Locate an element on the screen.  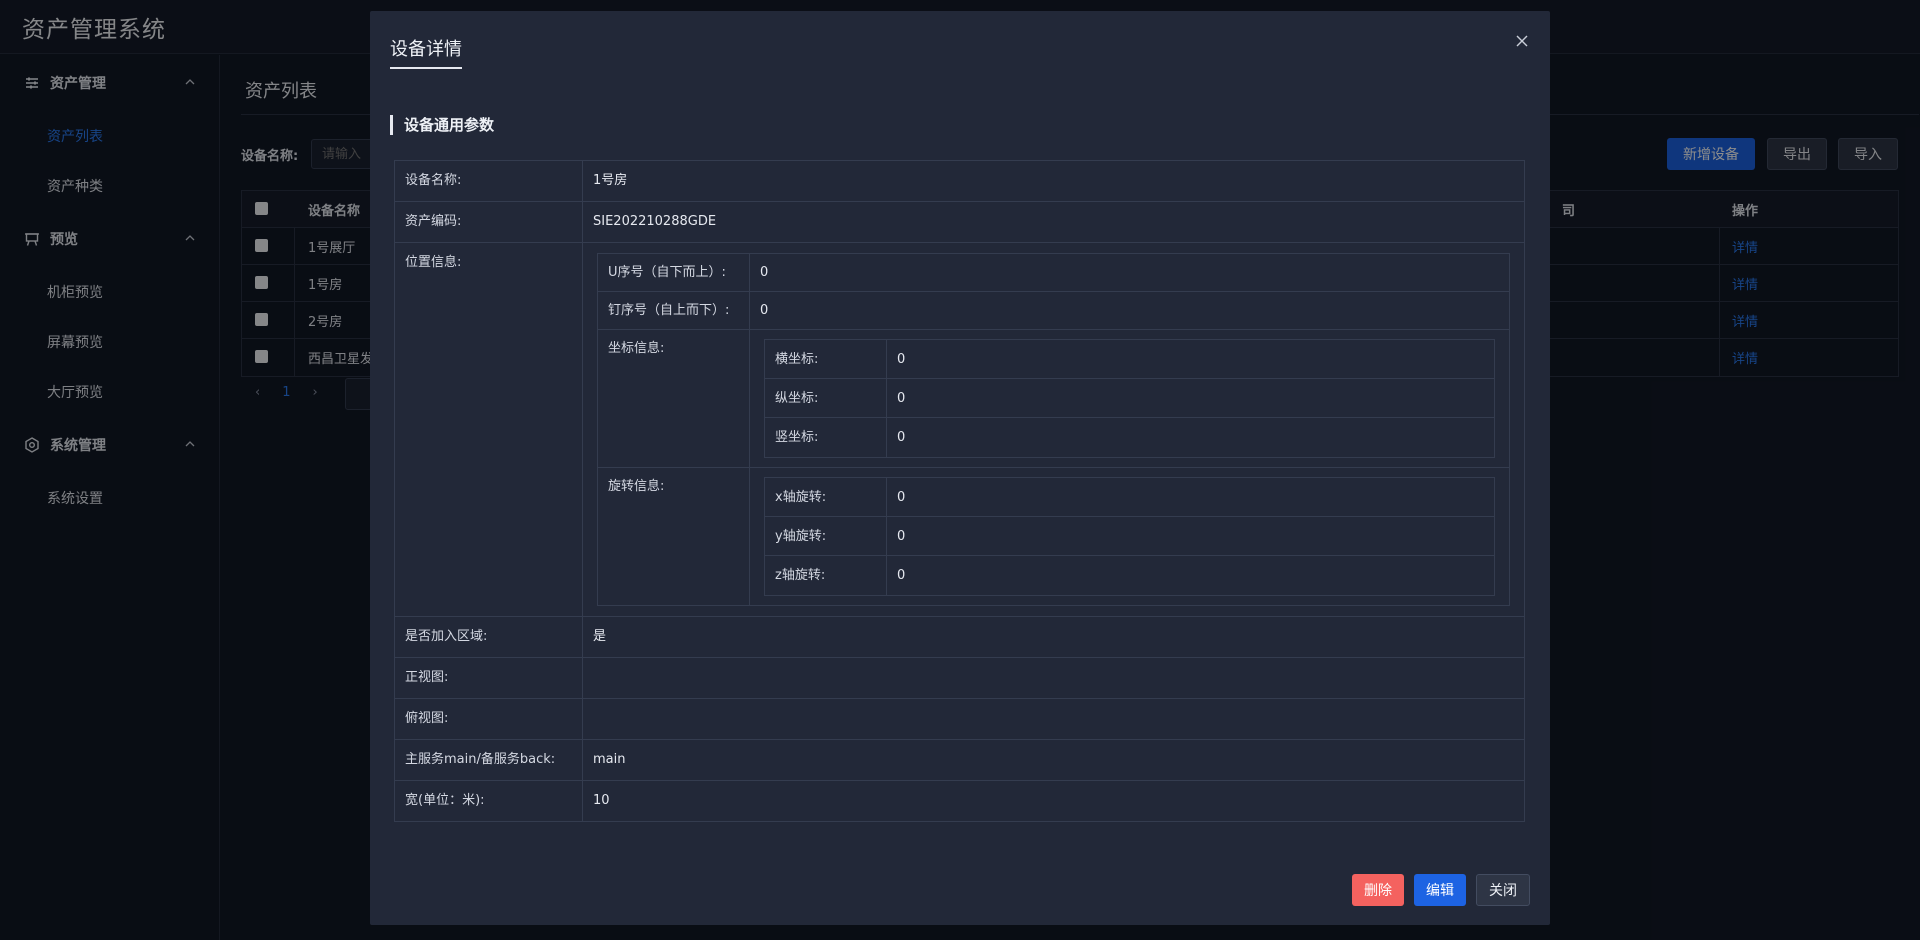
field-label: 旋转信息: is located at coordinates (674, 536).